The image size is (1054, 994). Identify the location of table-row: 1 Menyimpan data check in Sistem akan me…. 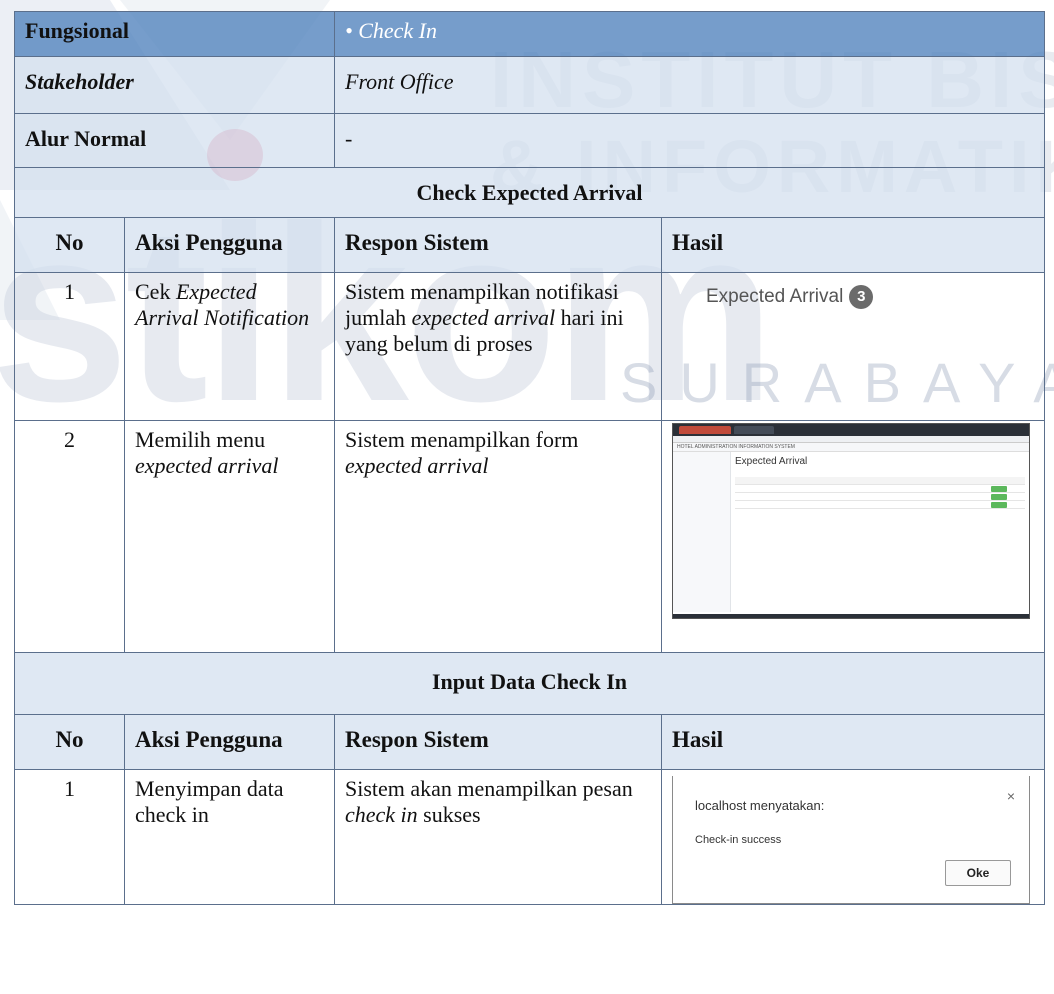
(529, 837).